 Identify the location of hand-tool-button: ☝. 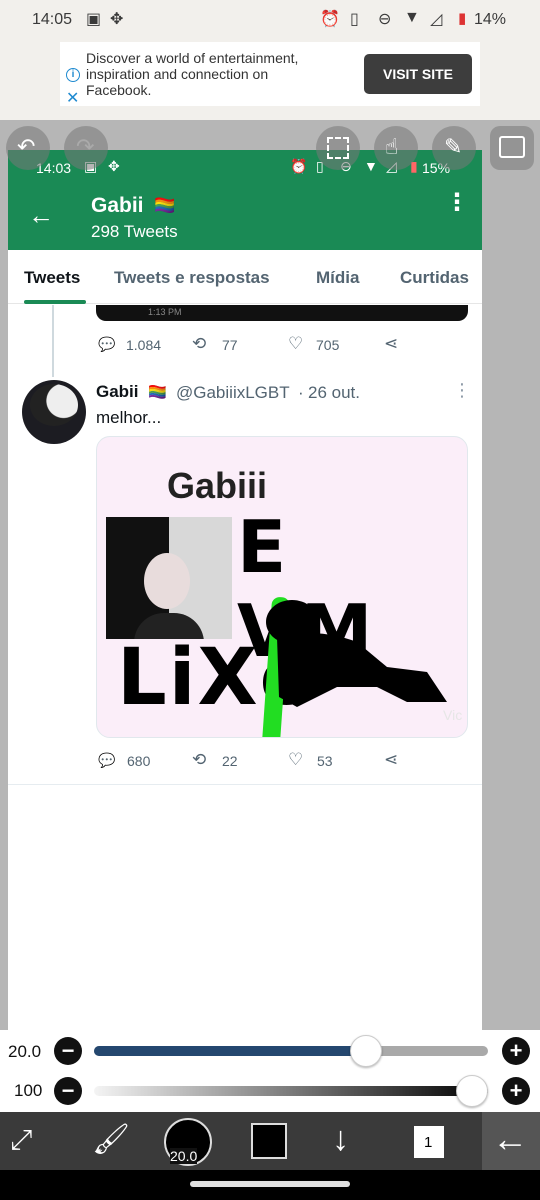
(396, 148).